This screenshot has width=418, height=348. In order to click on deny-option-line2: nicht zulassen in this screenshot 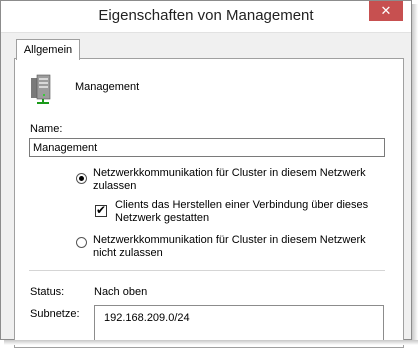, I will do `click(128, 253)`.